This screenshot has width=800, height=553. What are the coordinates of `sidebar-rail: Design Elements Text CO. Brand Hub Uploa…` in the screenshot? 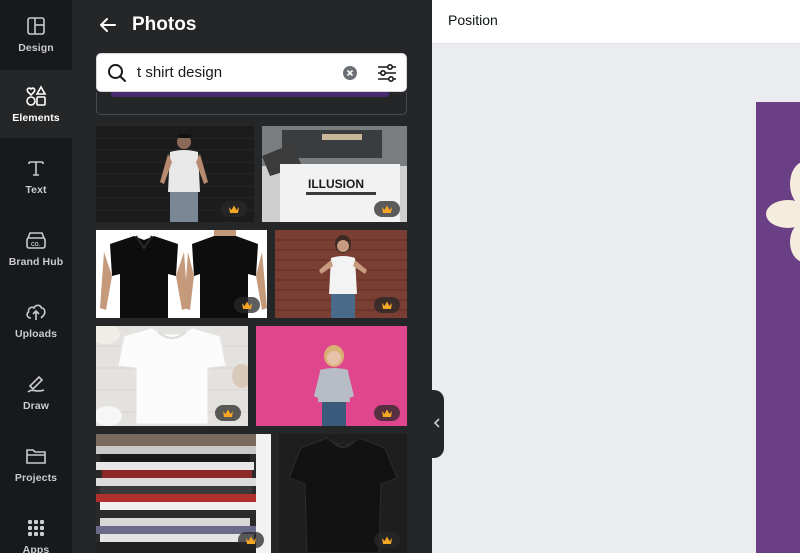 It's located at (36, 276).